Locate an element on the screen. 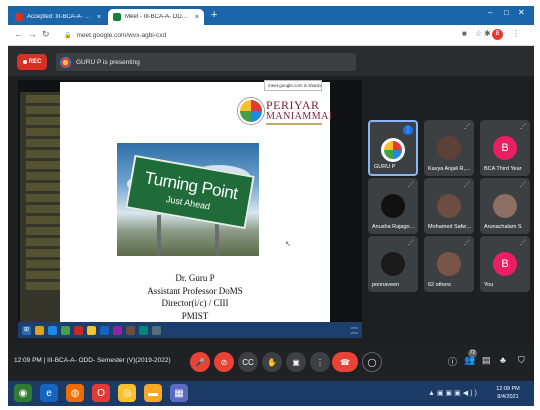 This screenshot has height=410, width=540. url-text: meet.google.com/wvx-agbi-cxd is located at coordinates (121, 35).